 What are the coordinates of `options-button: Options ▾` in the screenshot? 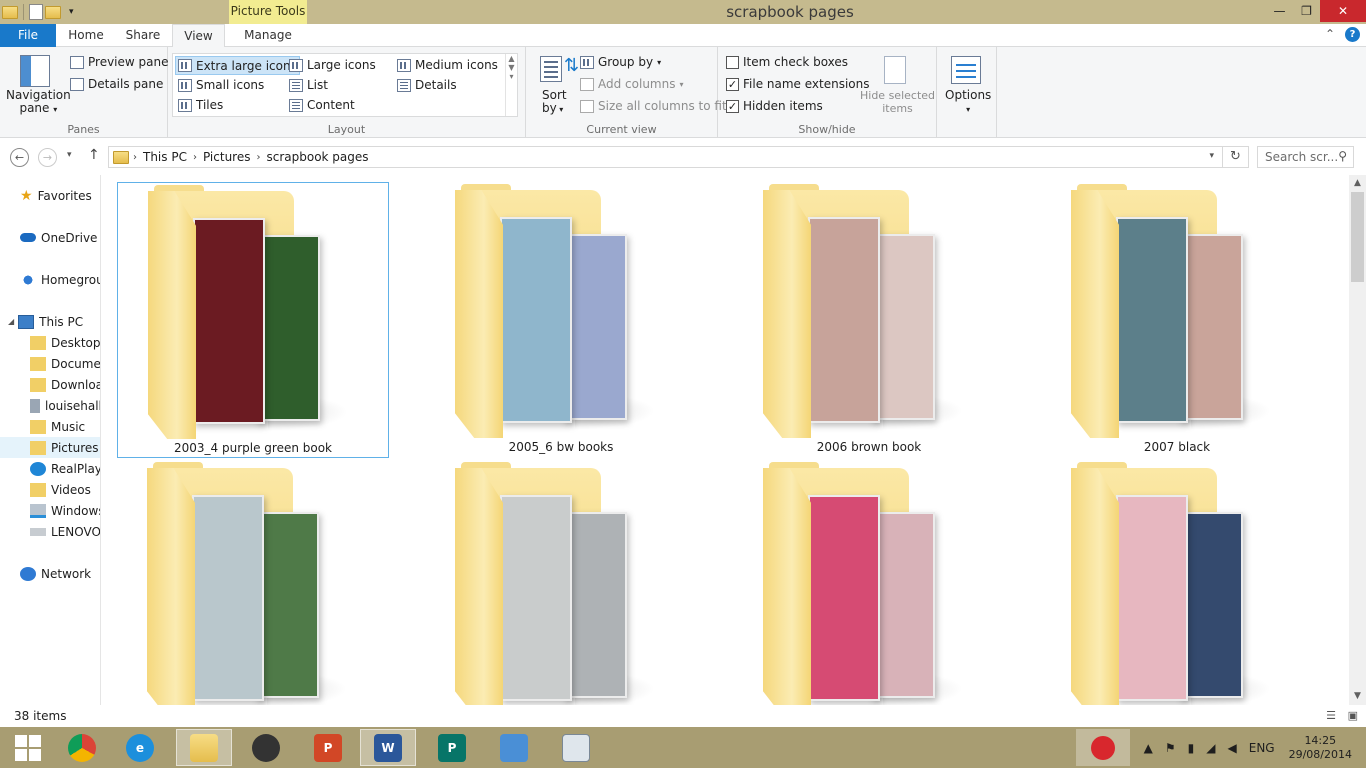 It's located at (968, 102).